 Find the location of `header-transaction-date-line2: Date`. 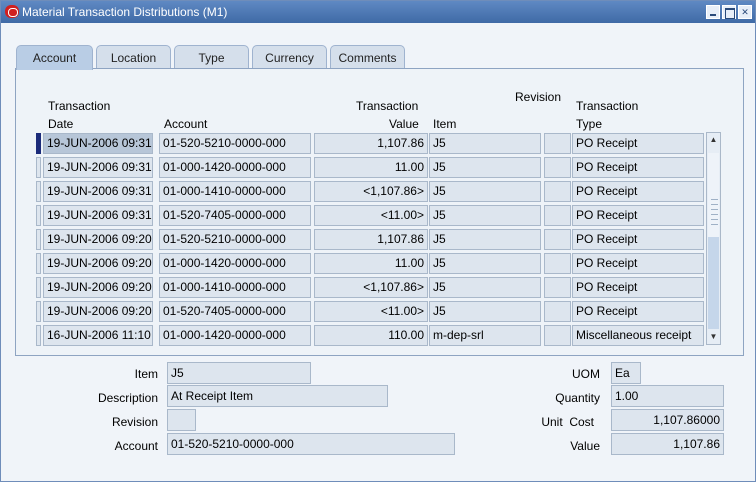

header-transaction-date-line2: Date is located at coordinates (61, 124).